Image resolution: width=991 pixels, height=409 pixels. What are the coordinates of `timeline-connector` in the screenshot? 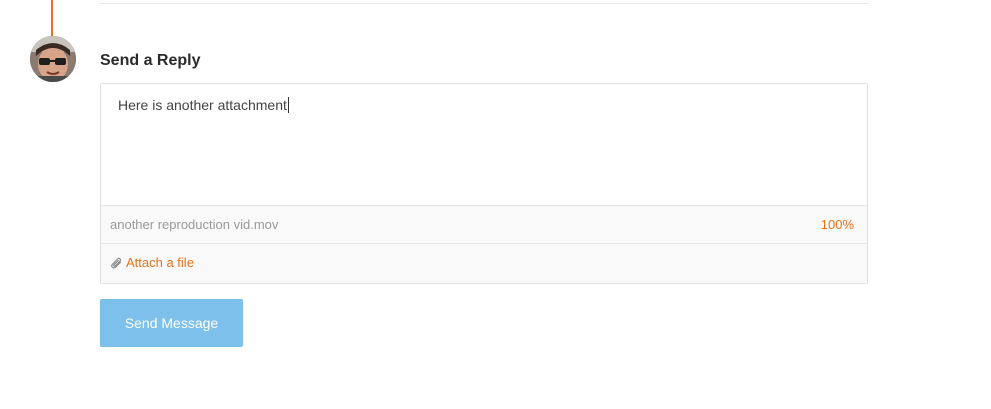 It's located at (52, 18).